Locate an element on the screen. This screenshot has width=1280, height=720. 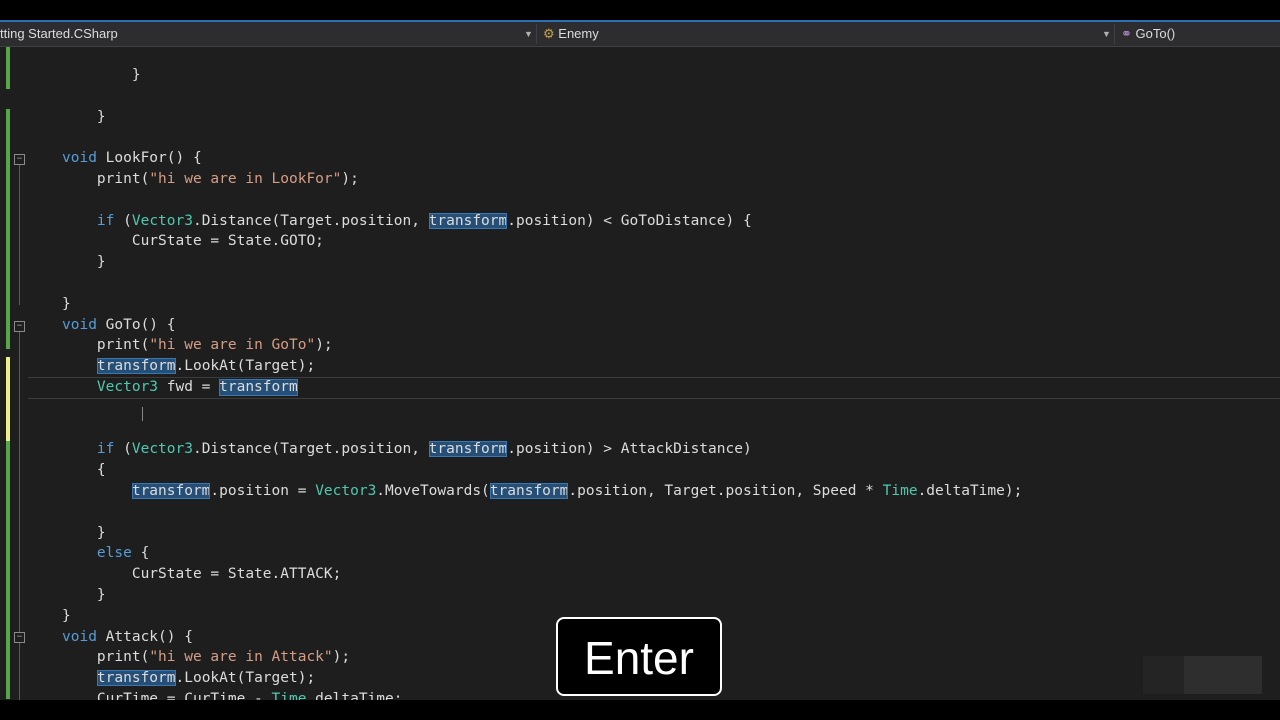
code-line: CurState = State.ATTACK; is located at coordinates (236, 574).